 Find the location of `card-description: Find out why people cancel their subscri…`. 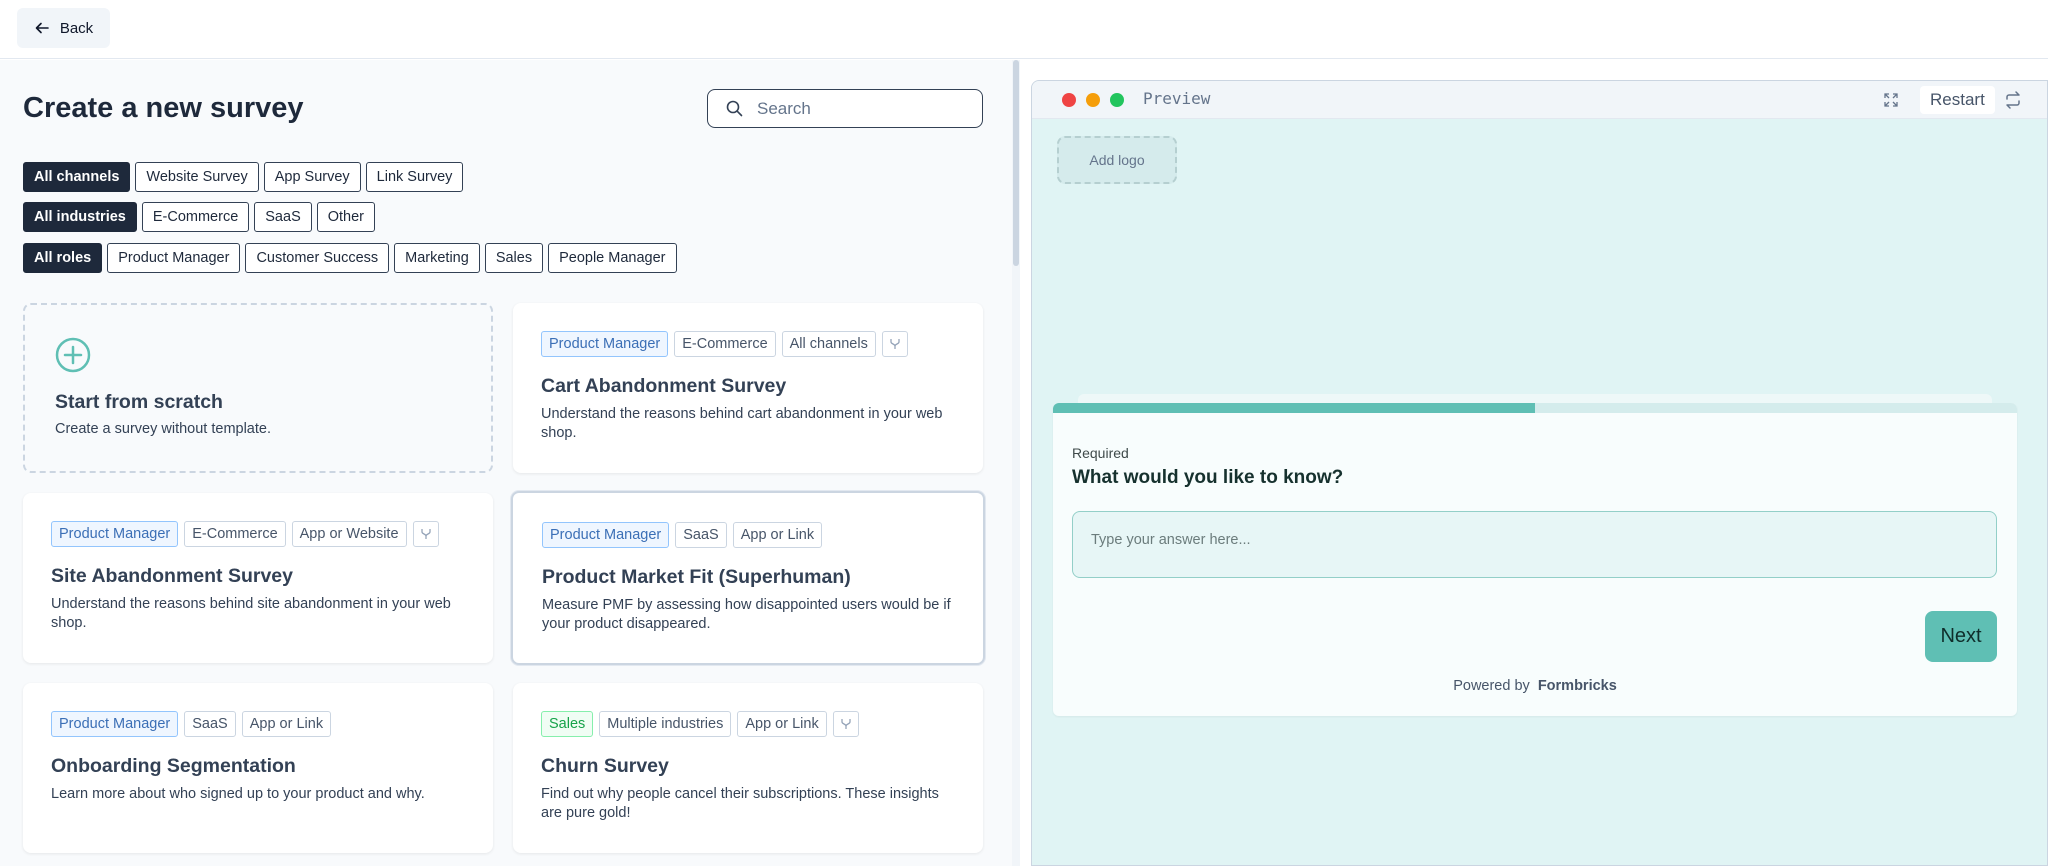

card-description: Find out why people cancel their subscri… is located at coordinates (740, 803).